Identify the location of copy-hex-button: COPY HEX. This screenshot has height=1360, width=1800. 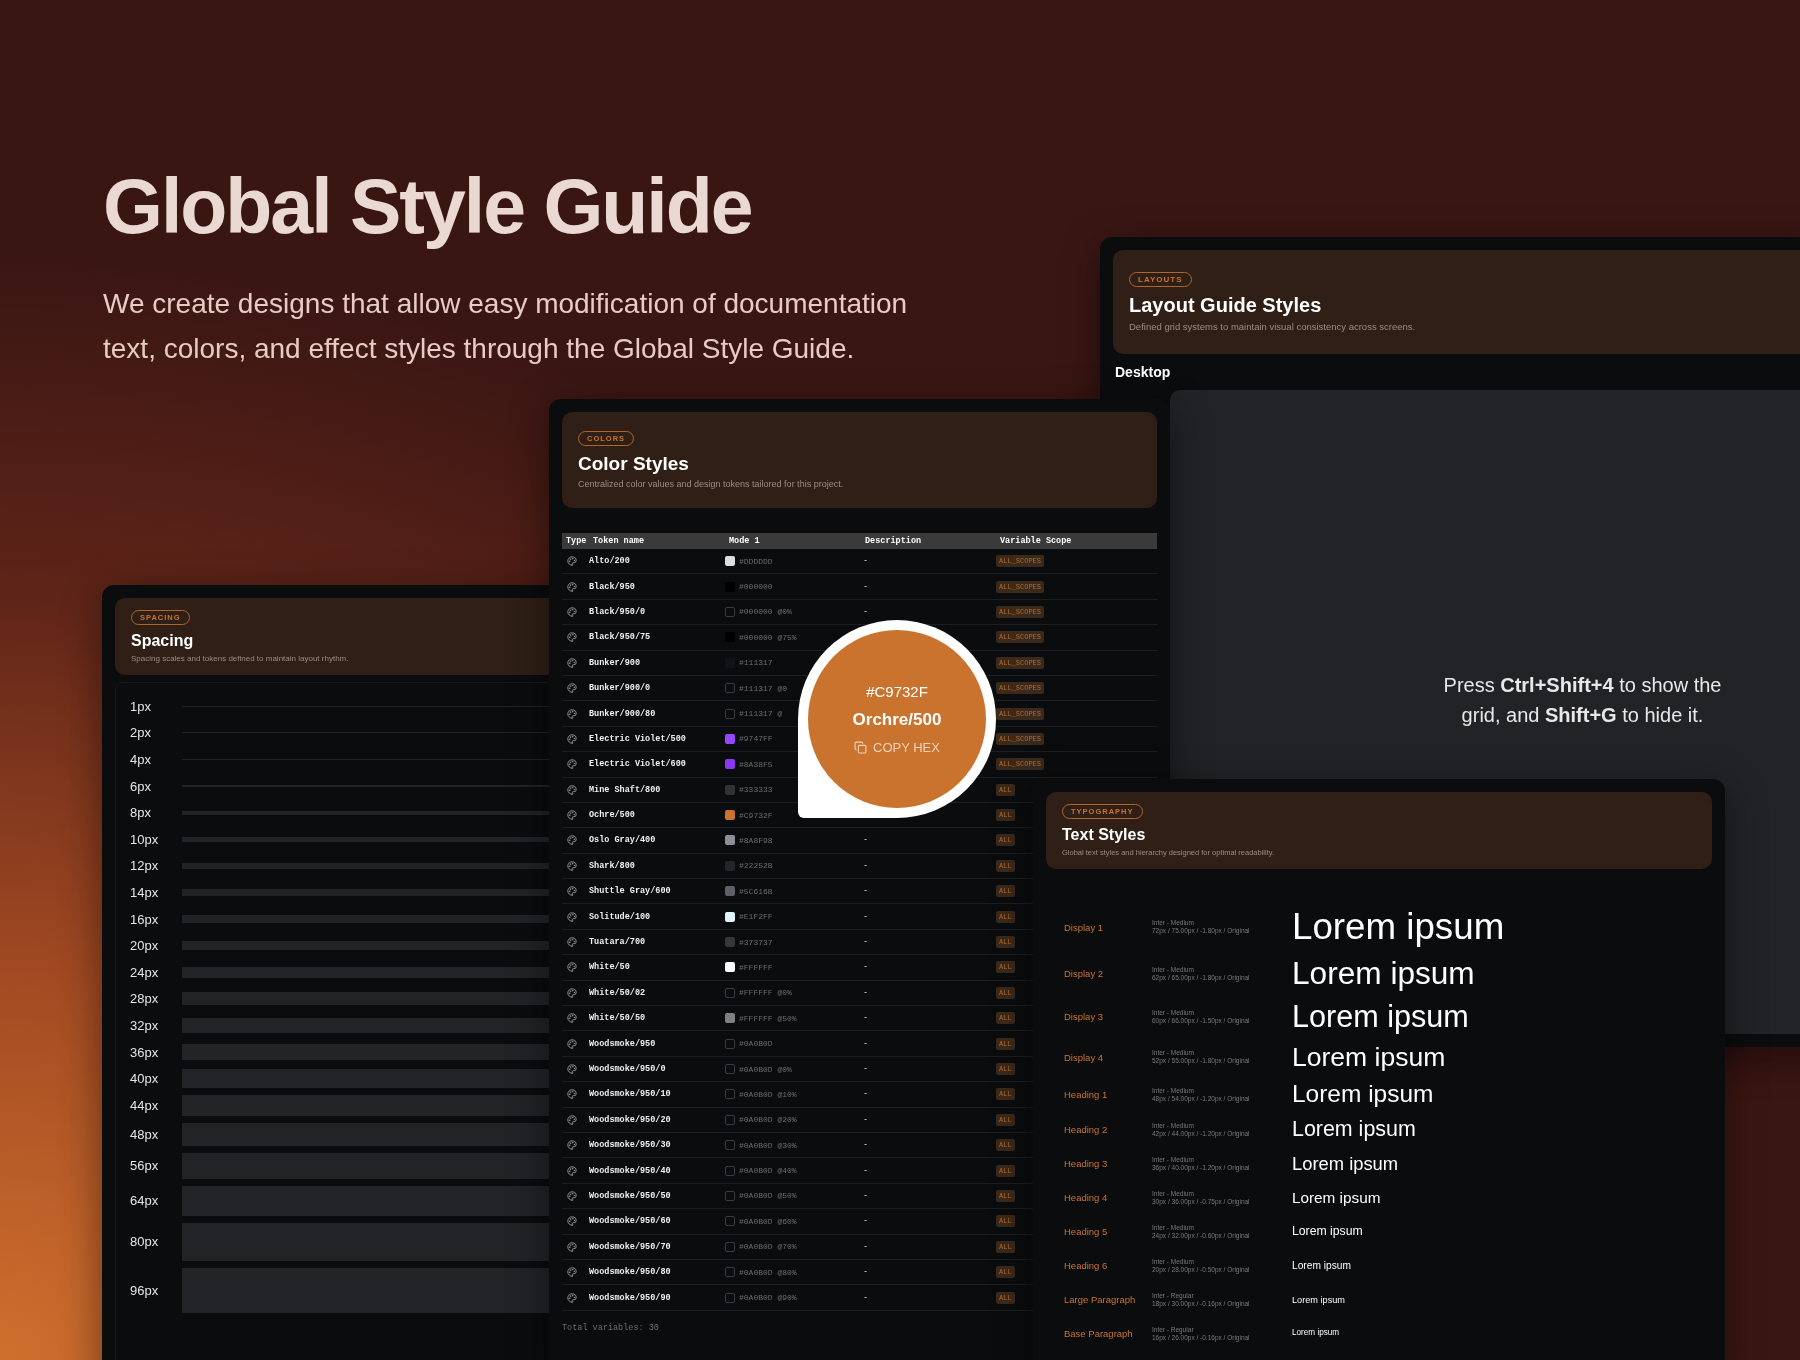
(897, 747).